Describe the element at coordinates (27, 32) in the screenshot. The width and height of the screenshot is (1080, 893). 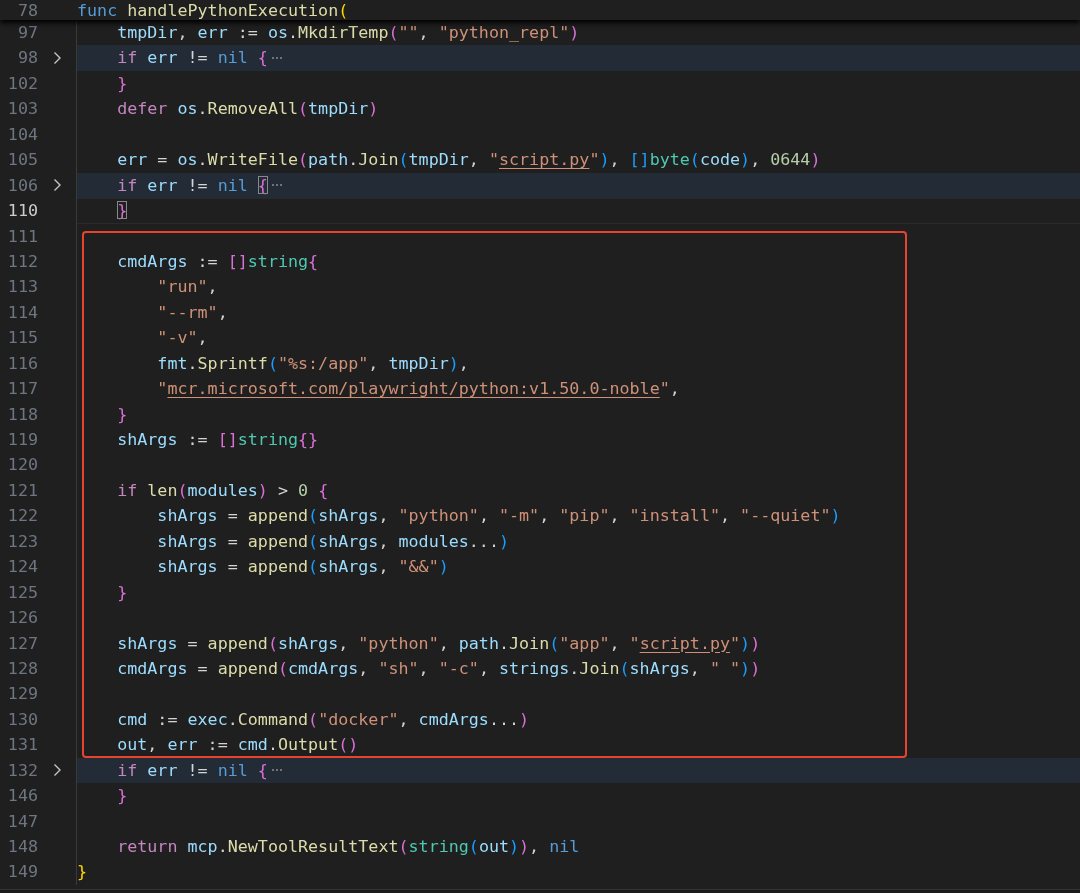
I see `line-number: 97` at that location.